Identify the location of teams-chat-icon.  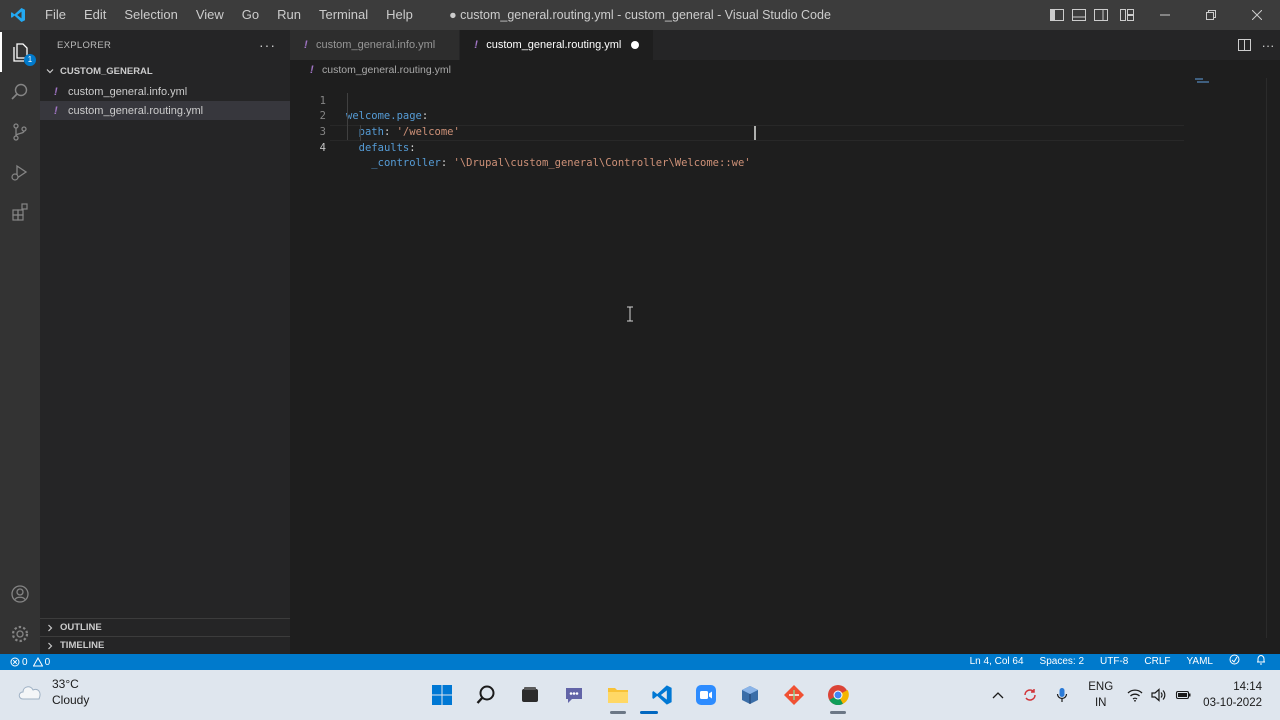
(574, 695).